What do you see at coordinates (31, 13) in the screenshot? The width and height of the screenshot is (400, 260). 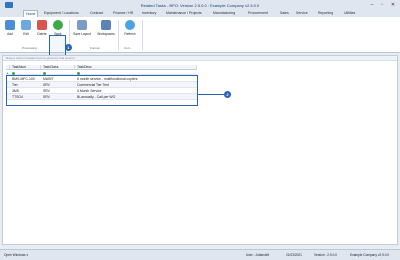 I see `tab-home: Home` at bounding box center [31, 13].